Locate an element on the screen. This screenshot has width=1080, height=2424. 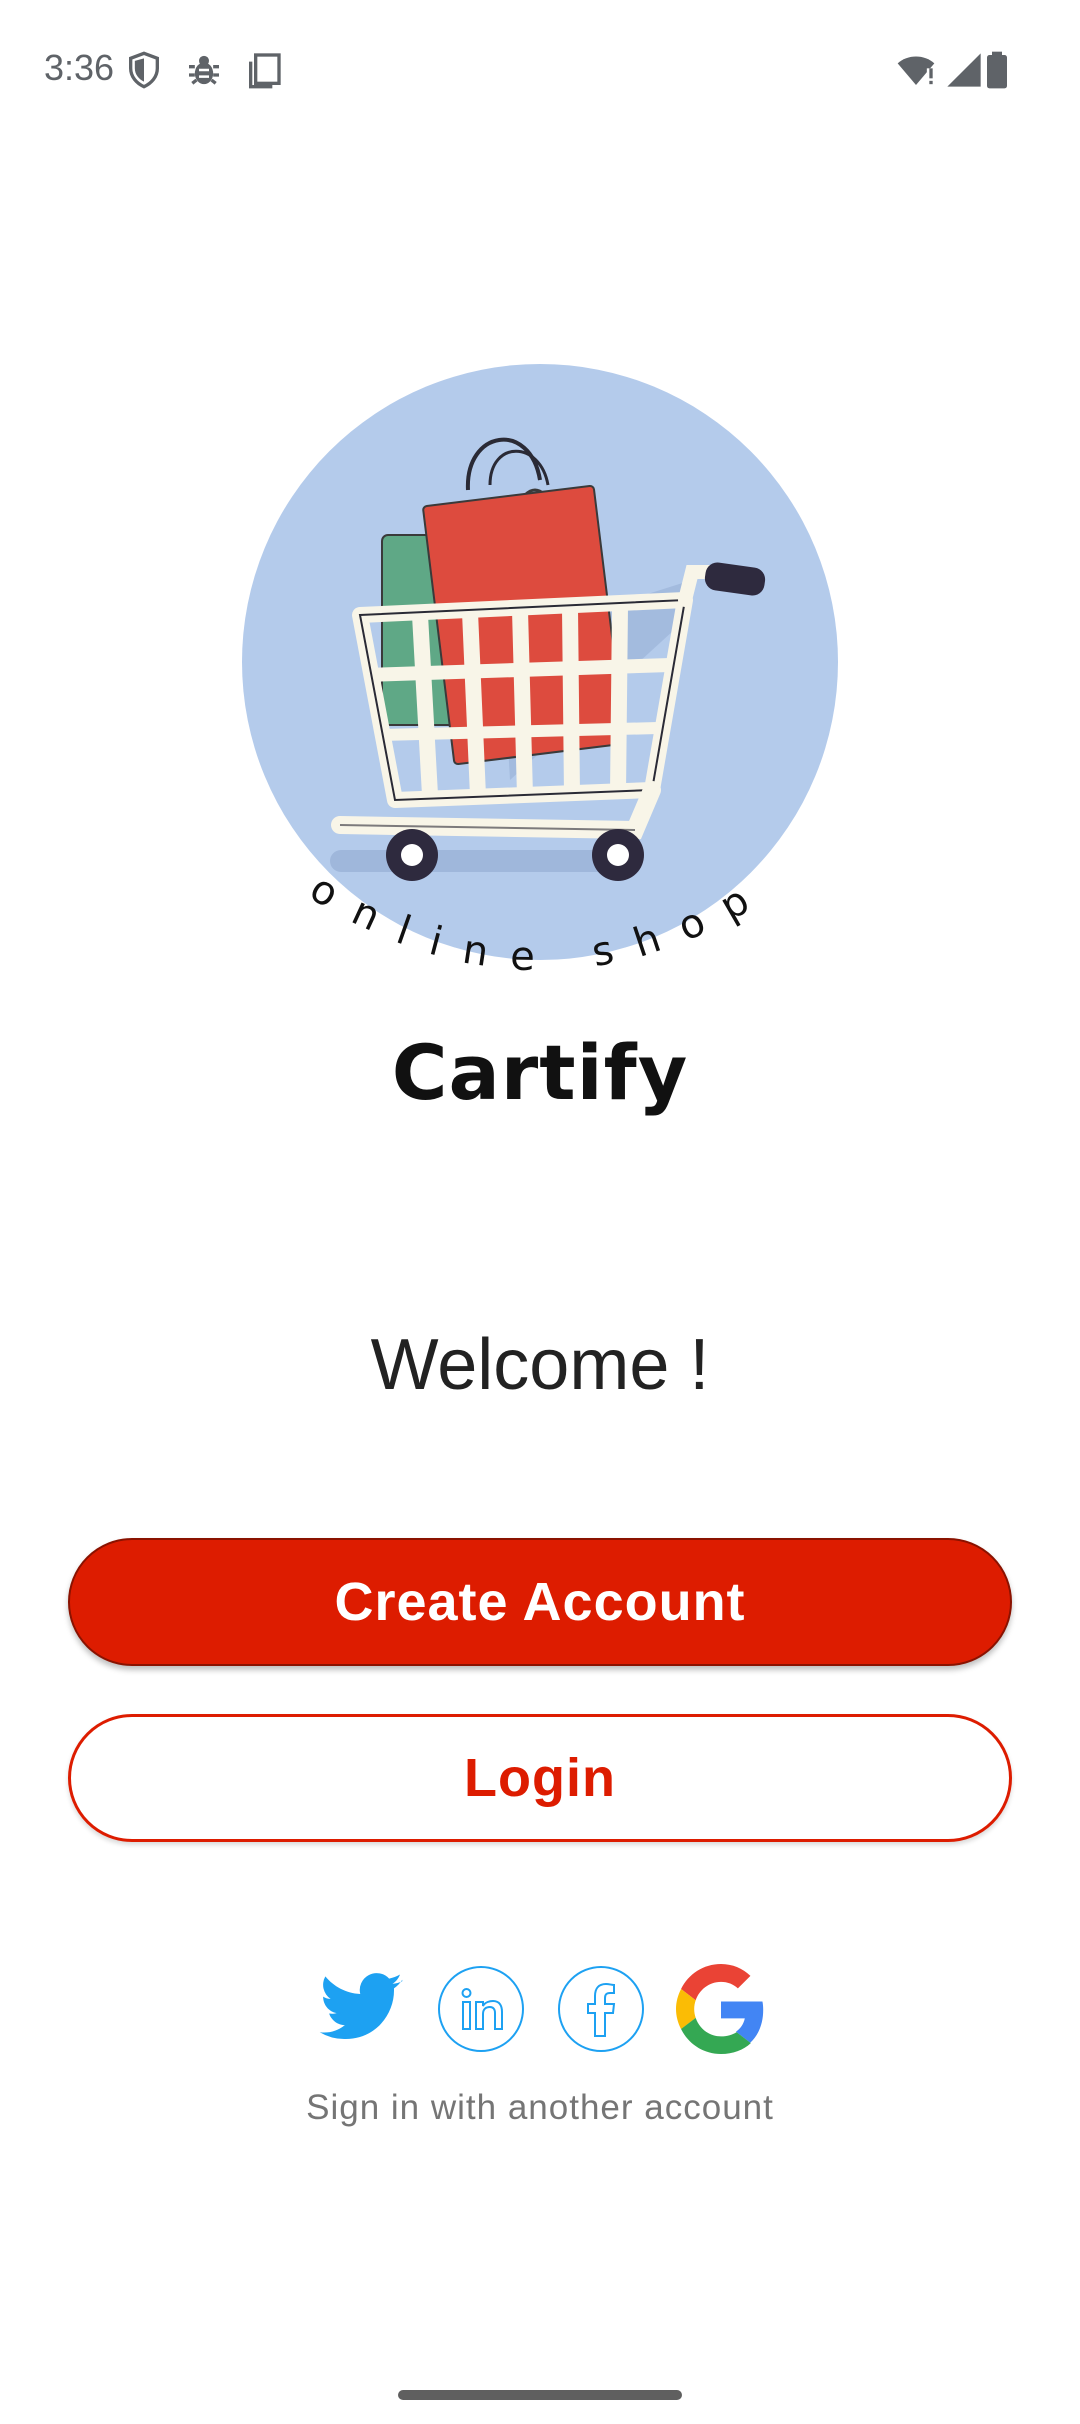
bug-icon is located at coordinates (204, 70).